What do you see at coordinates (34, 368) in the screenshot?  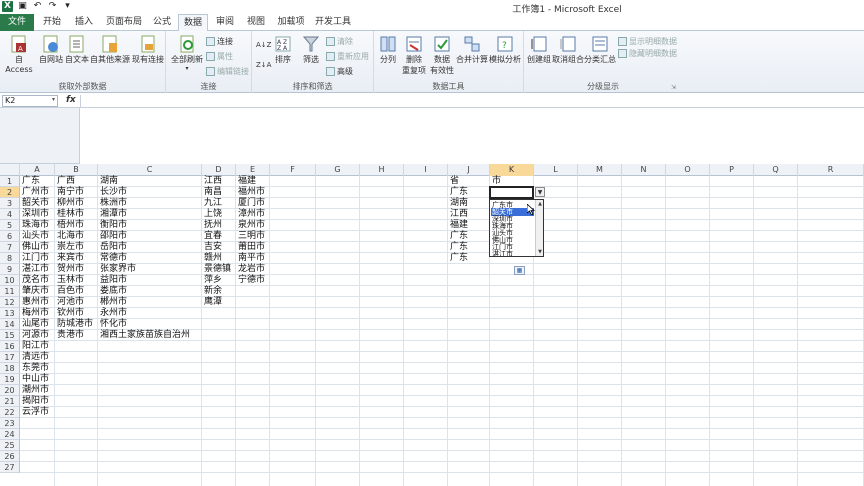 I see `cell-a18: 东莞市` at bounding box center [34, 368].